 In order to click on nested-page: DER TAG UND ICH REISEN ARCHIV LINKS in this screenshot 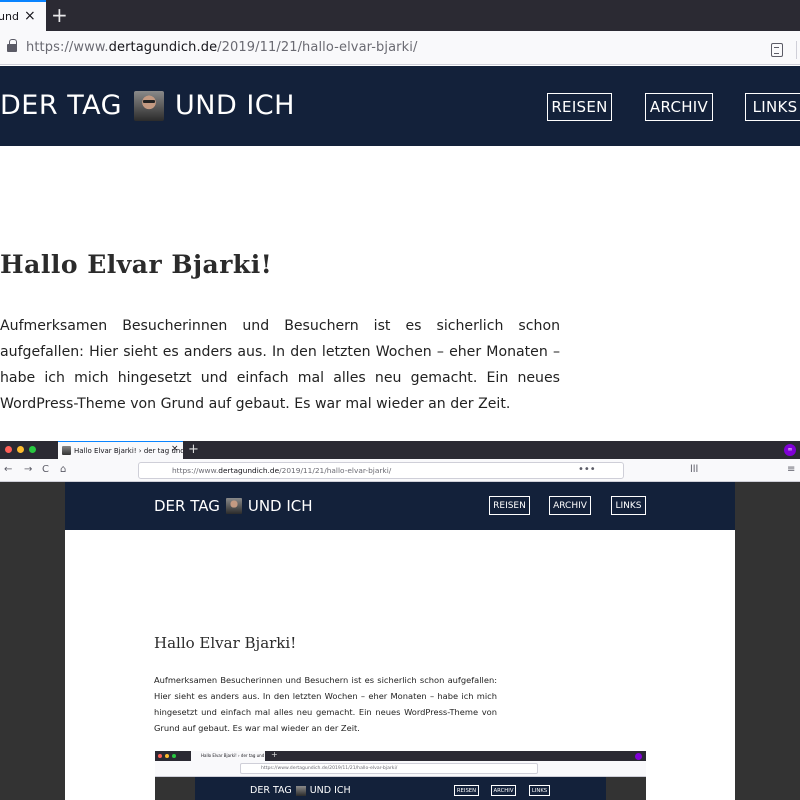, I will do `click(400, 788)`.